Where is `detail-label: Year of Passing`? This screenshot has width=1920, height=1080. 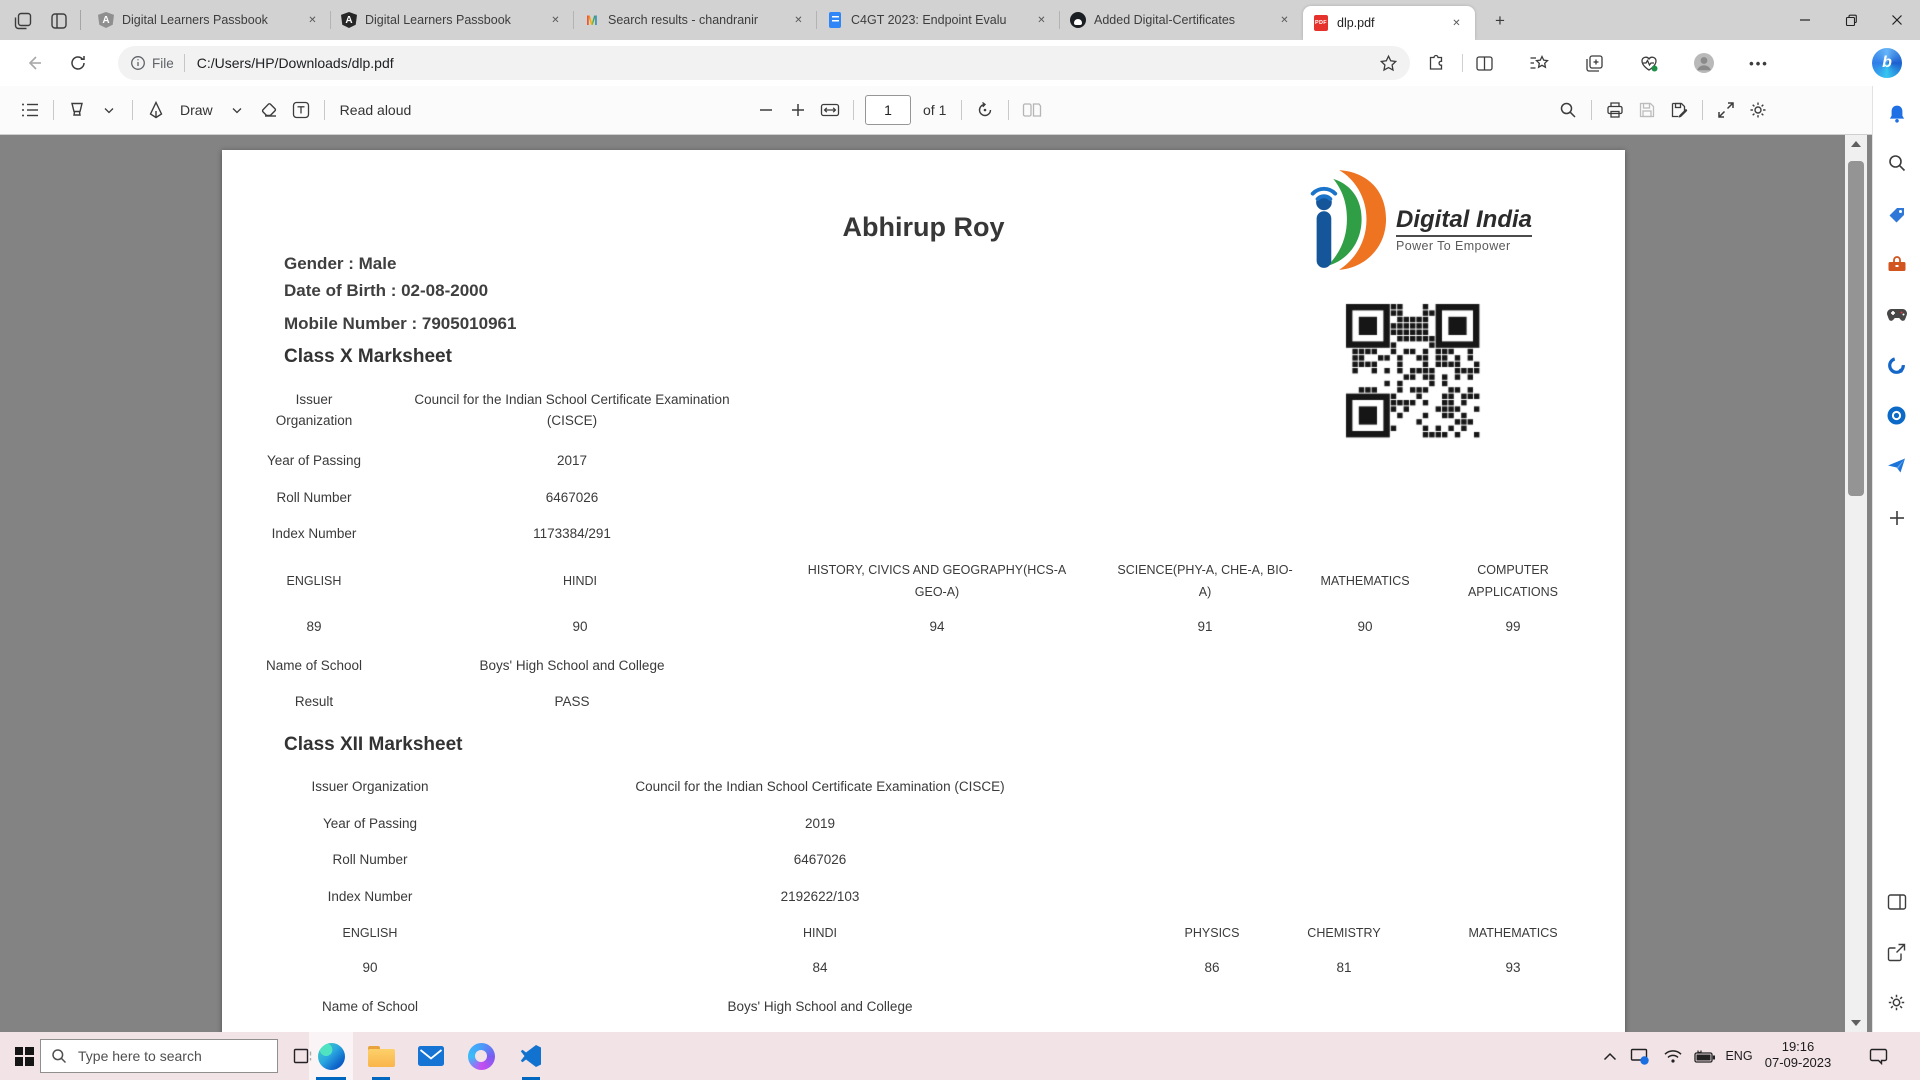 detail-label: Year of Passing is located at coordinates (370, 823).